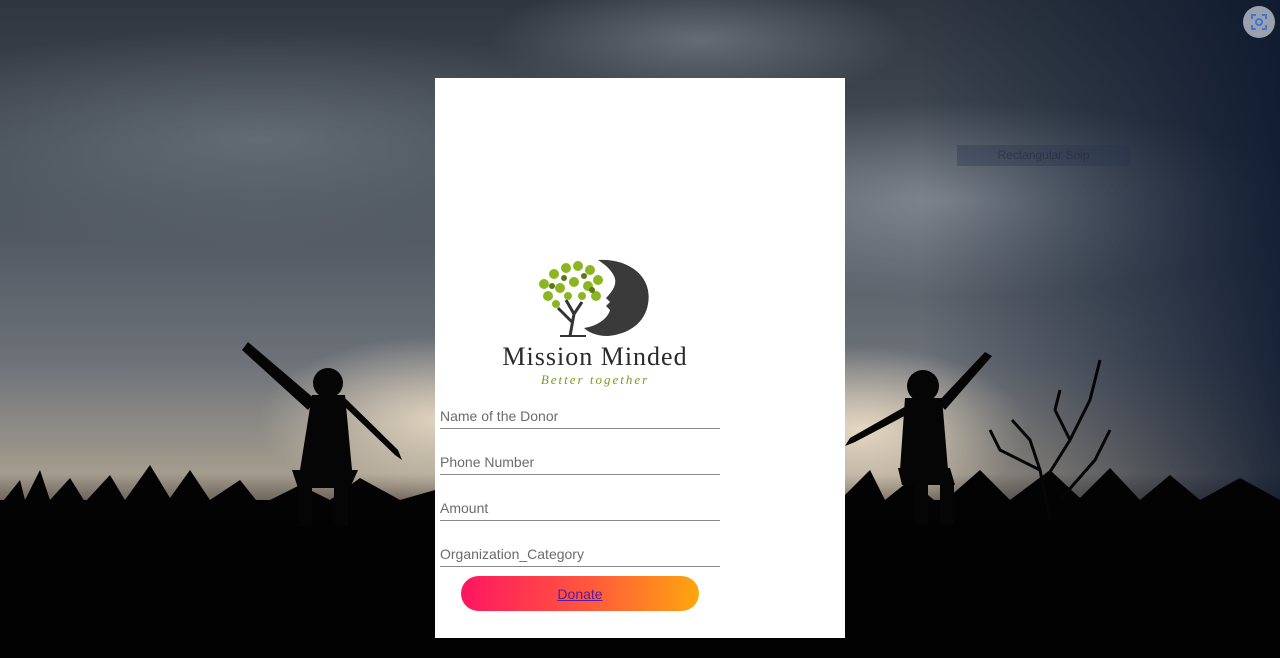 The height and width of the screenshot is (658, 1280). What do you see at coordinates (595, 379) in the screenshot?
I see `logo-subtitle: Better together` at bounding box center [595, 379].